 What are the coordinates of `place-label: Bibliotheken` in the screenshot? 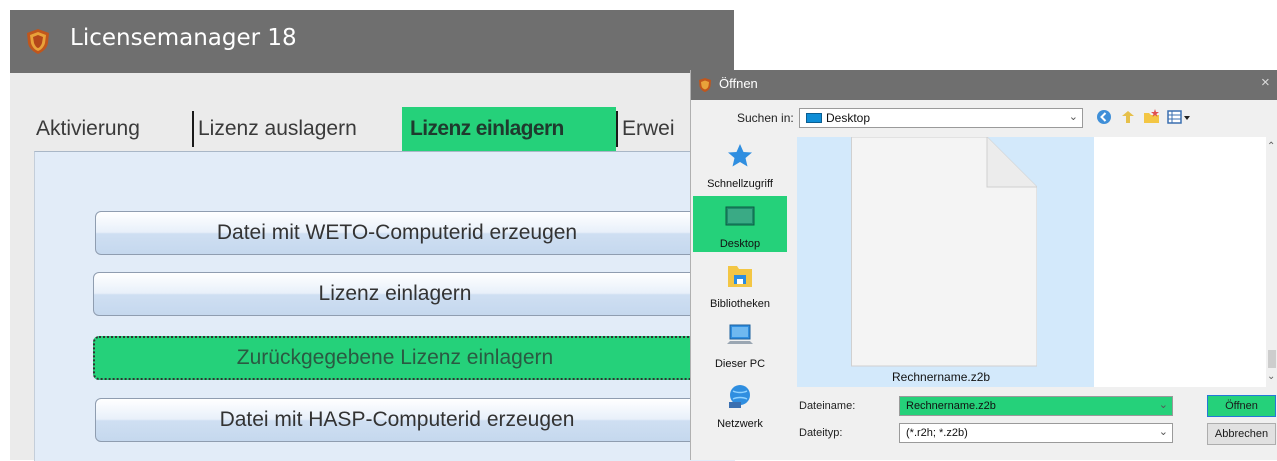 It's located at (740, 304).